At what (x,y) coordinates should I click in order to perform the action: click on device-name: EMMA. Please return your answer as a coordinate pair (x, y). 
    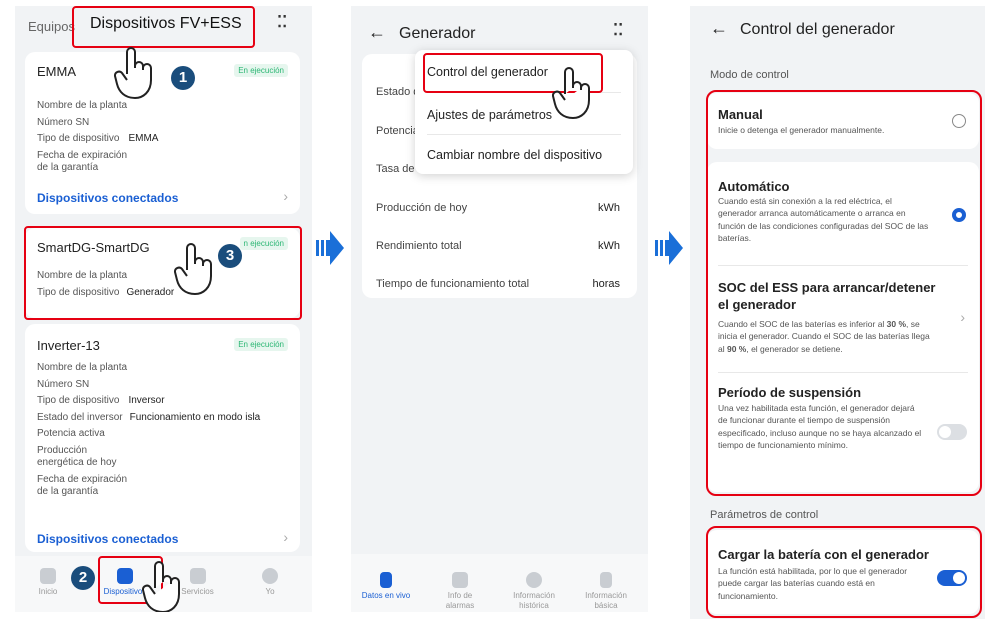
    Looking at the image, I should click on (56, 71).